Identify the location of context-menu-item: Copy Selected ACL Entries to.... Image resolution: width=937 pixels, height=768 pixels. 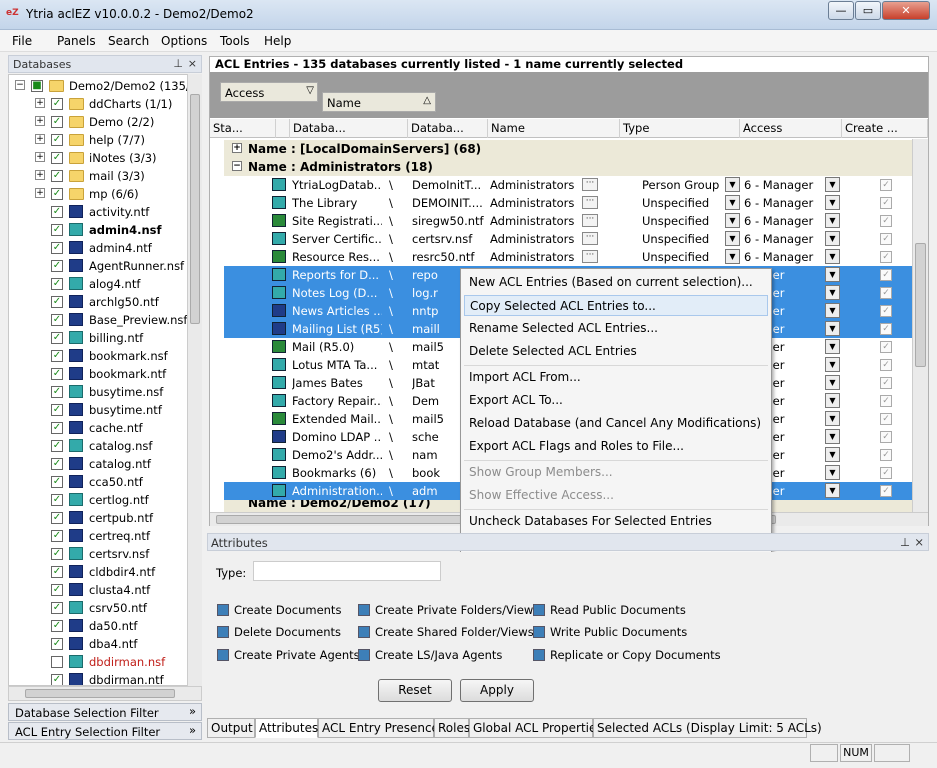
(616, 305).